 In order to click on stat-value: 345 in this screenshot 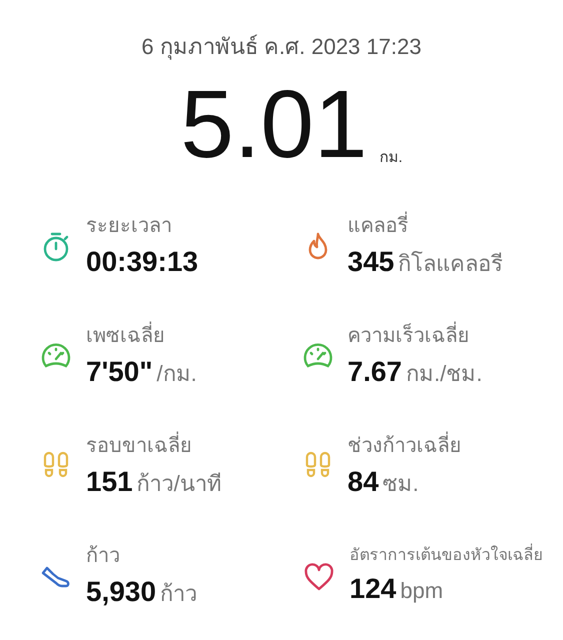, I will do `click(371, 262)`.